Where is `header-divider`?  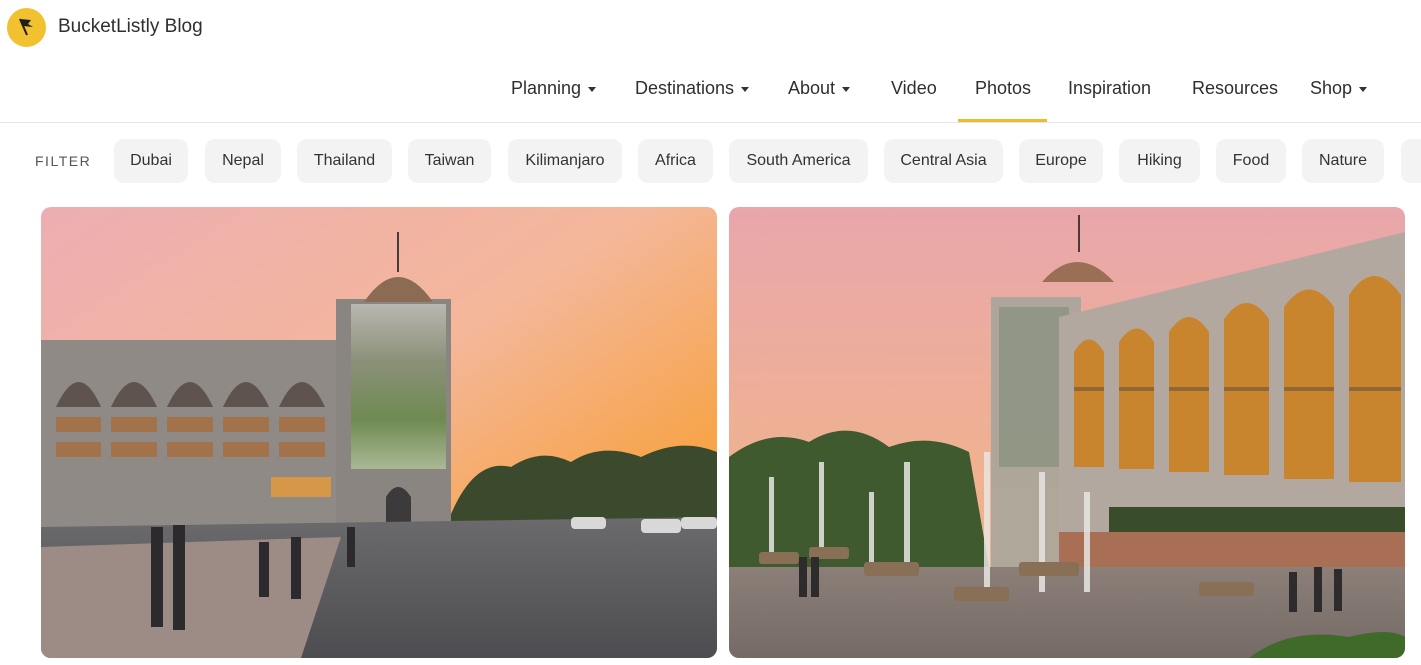 header-divider is located at coordinates (710, 122).